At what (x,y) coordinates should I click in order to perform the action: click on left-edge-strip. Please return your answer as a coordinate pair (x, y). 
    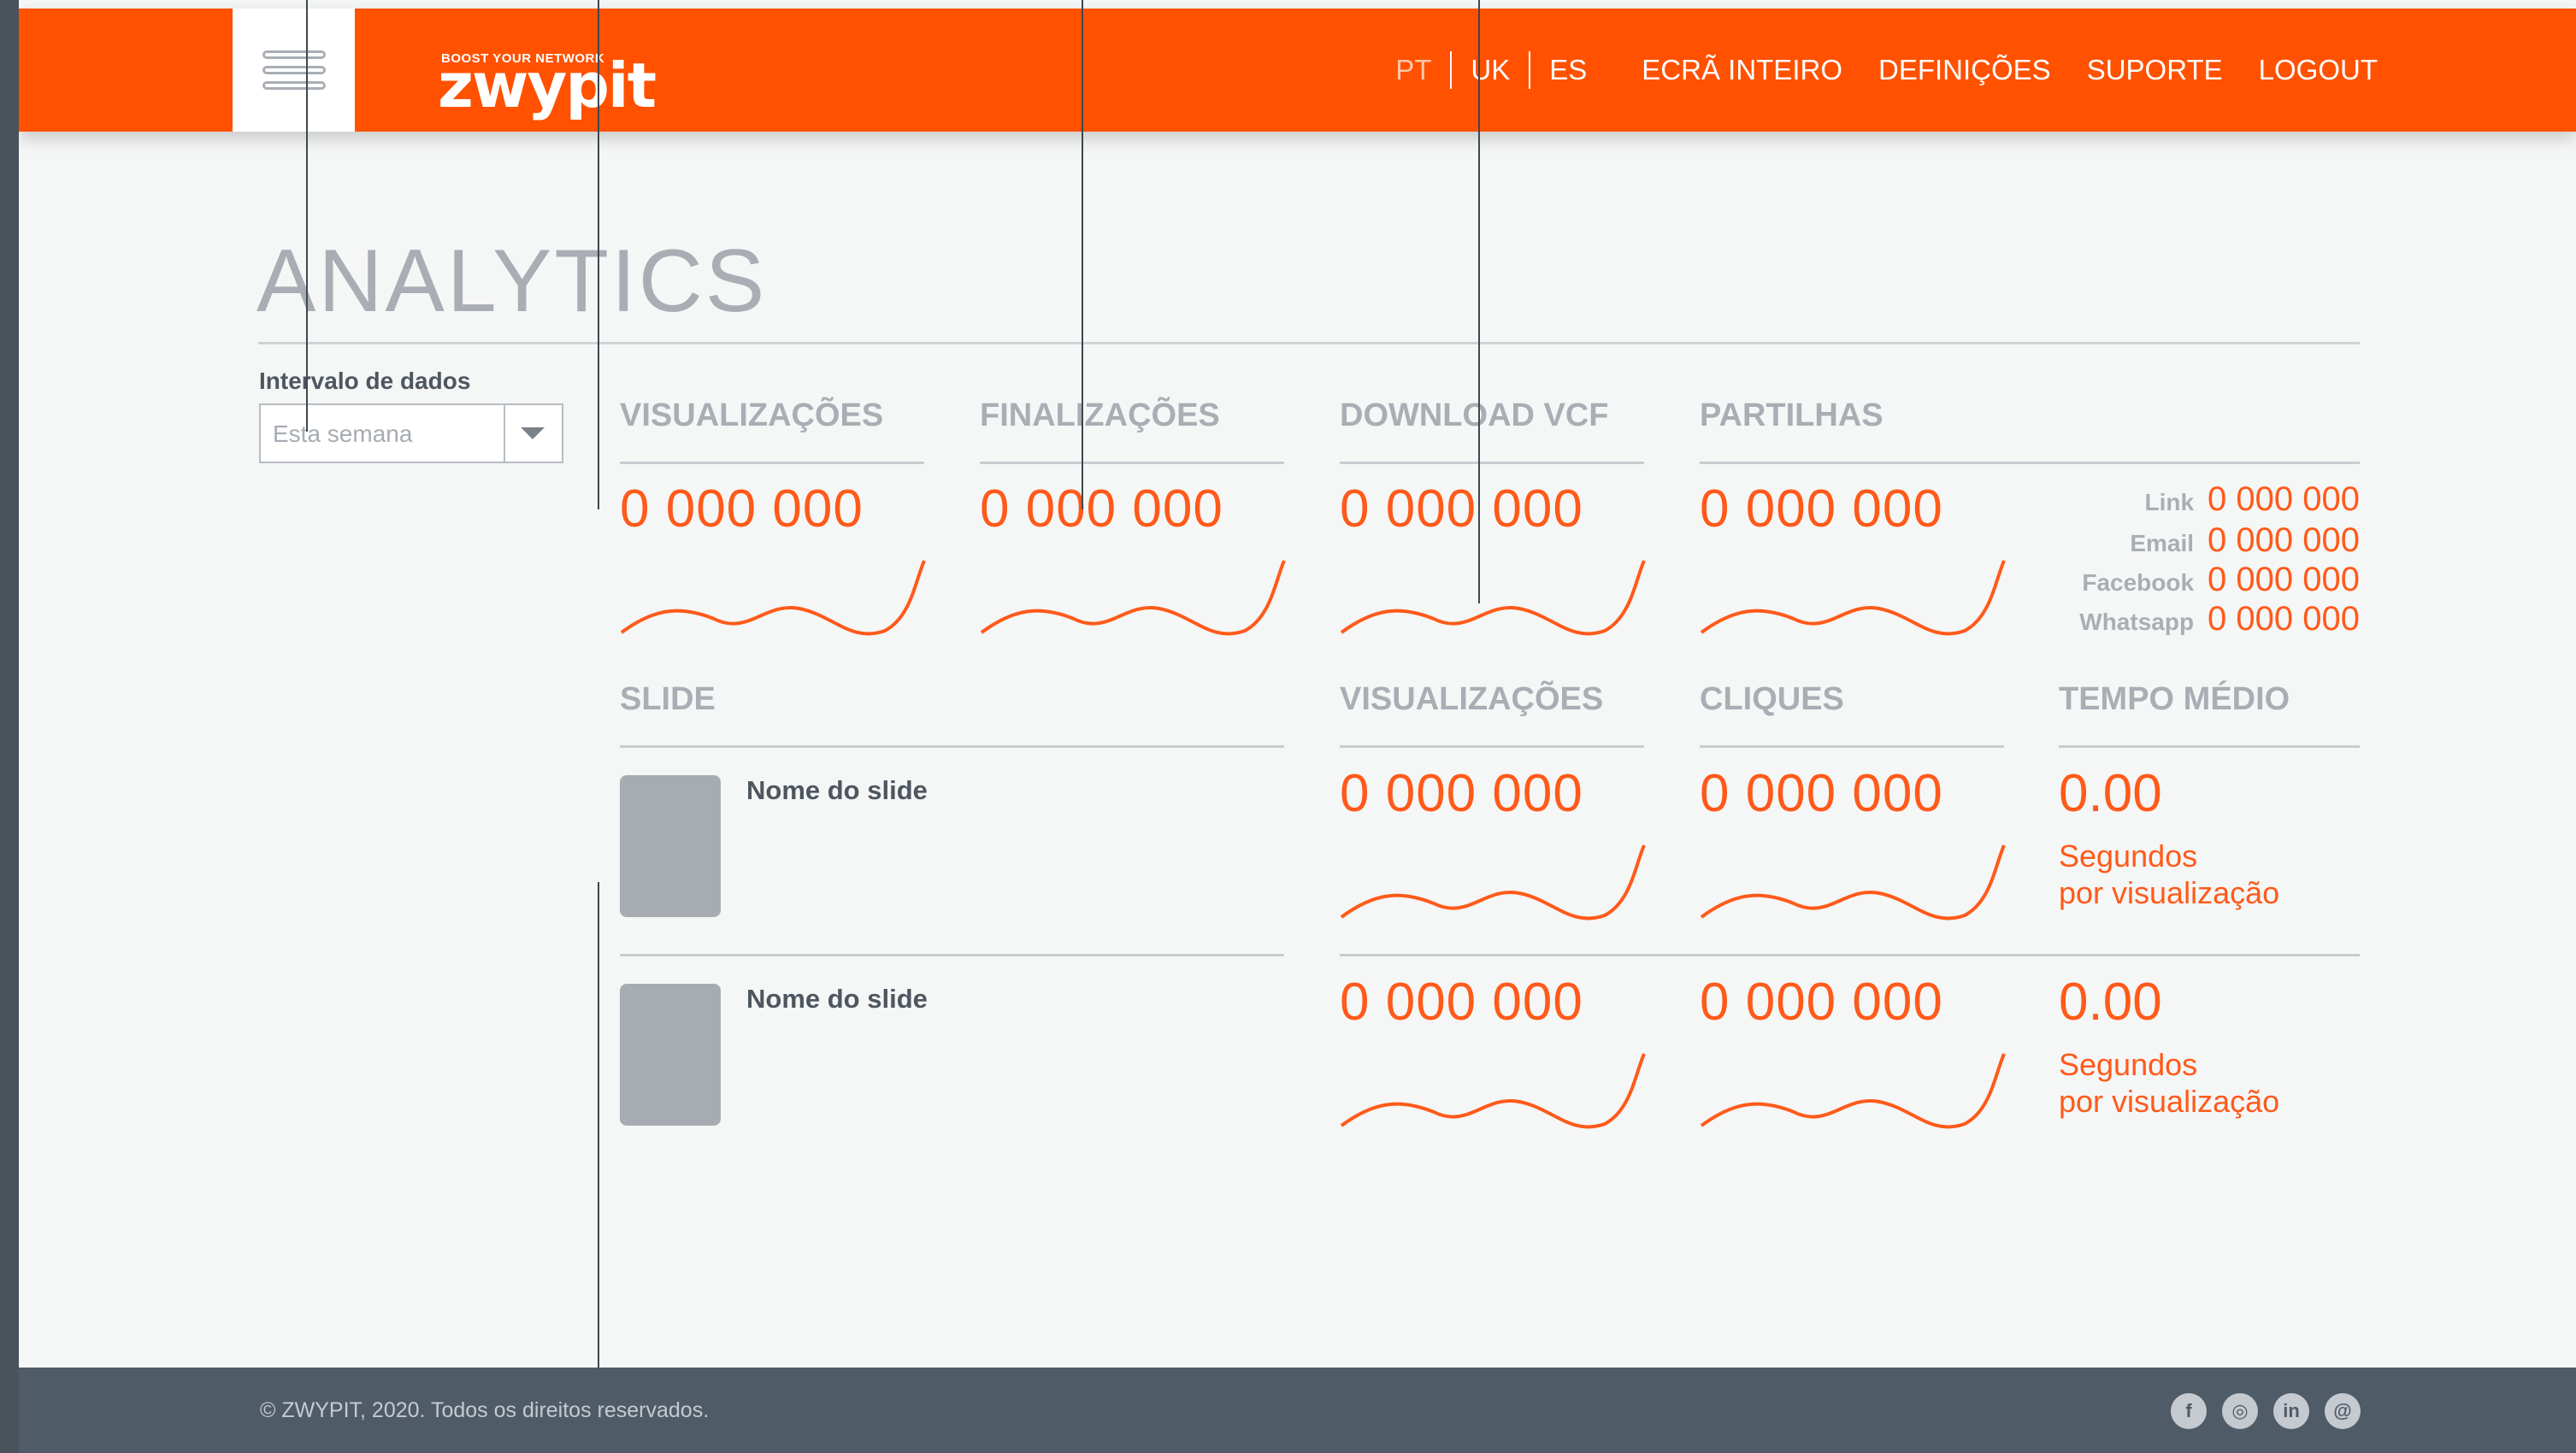
    Looking at the image, I should click on (9, 727).